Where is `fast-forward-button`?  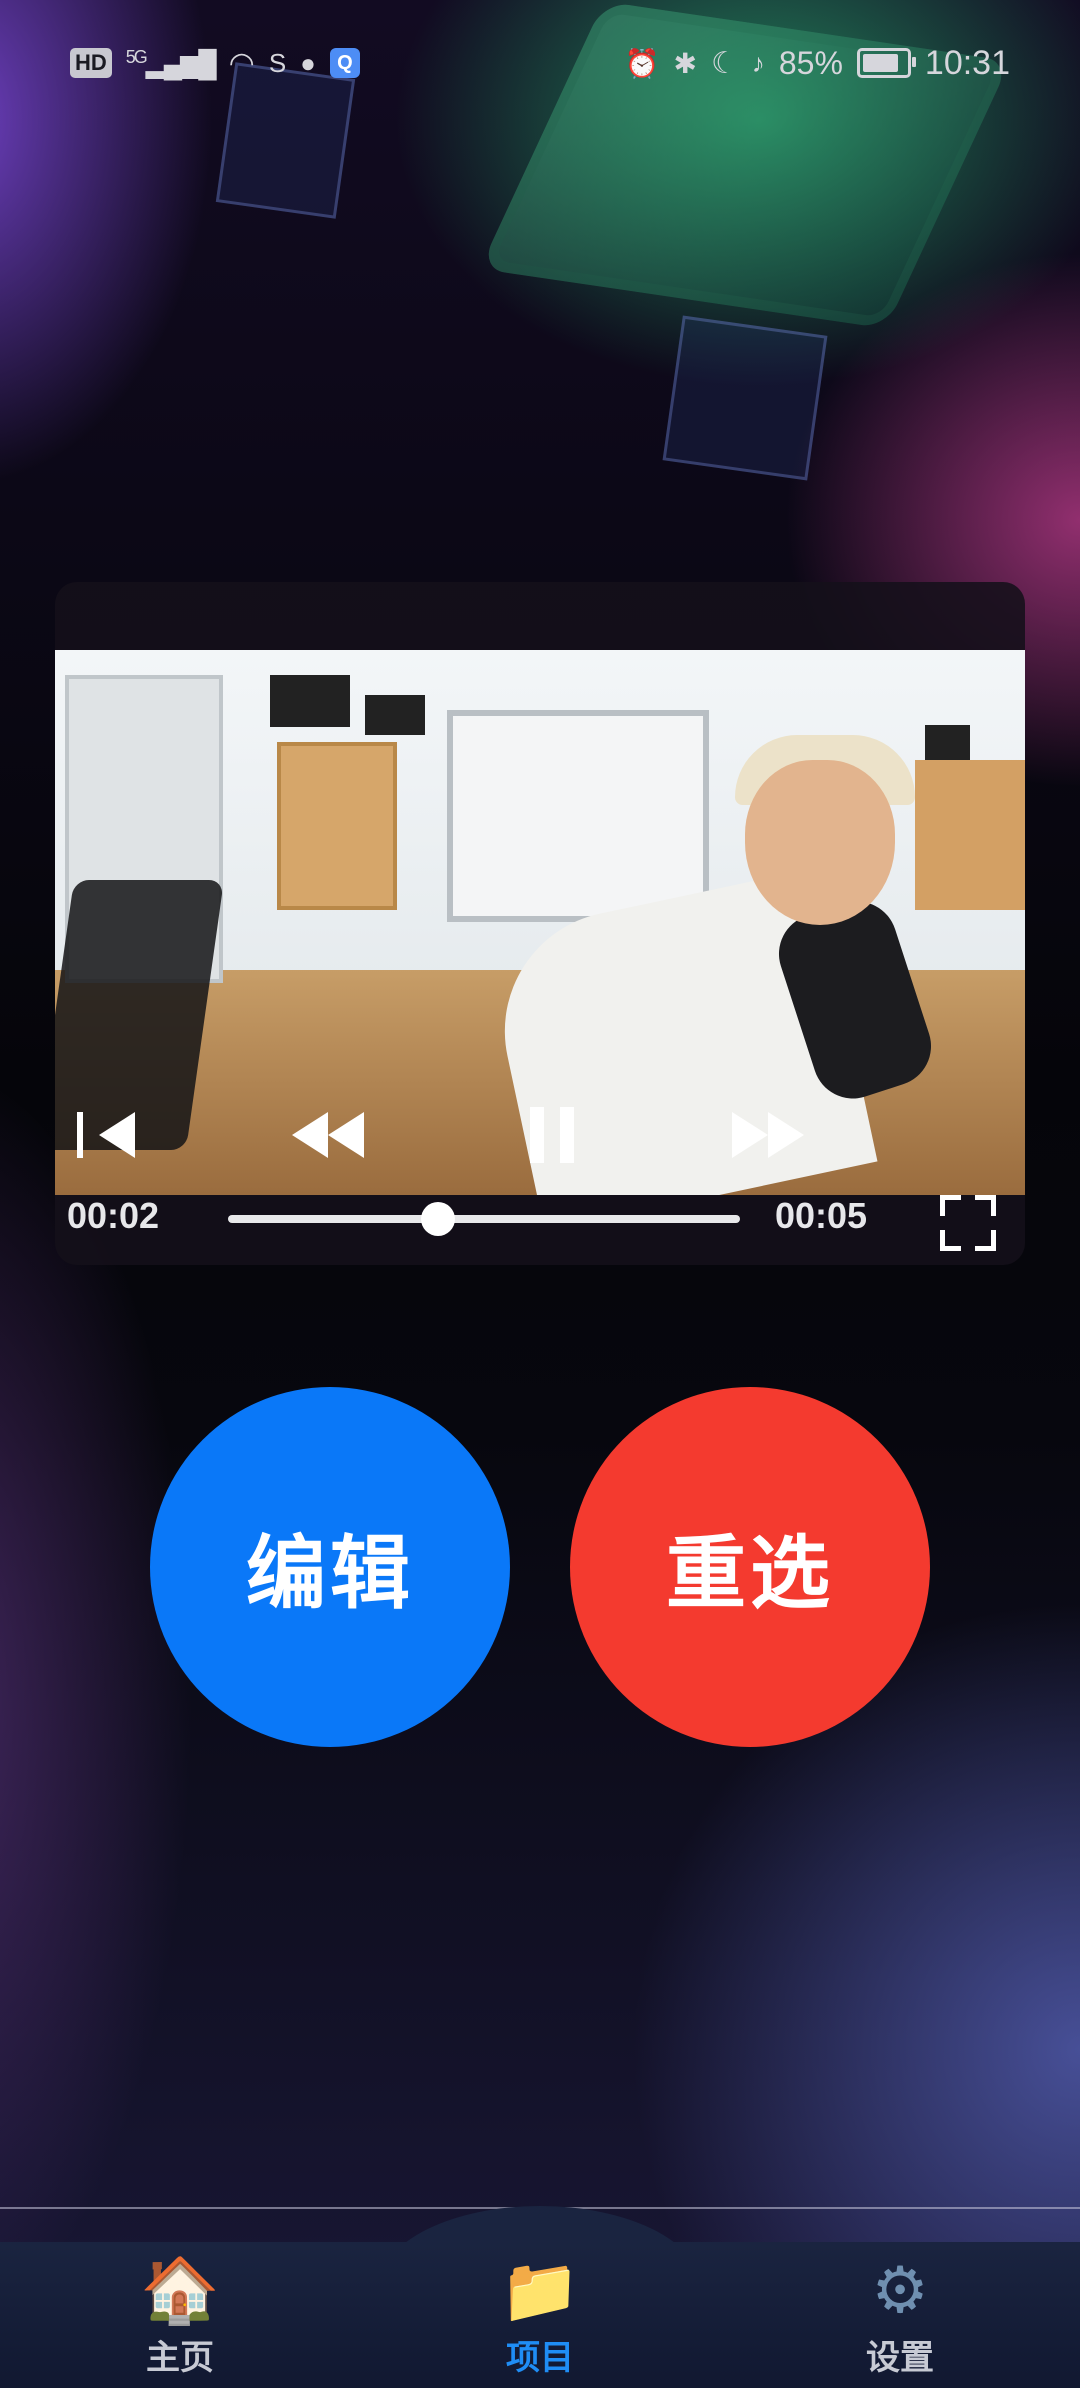 fast-forward-button is located at coordinates (768, 1135).